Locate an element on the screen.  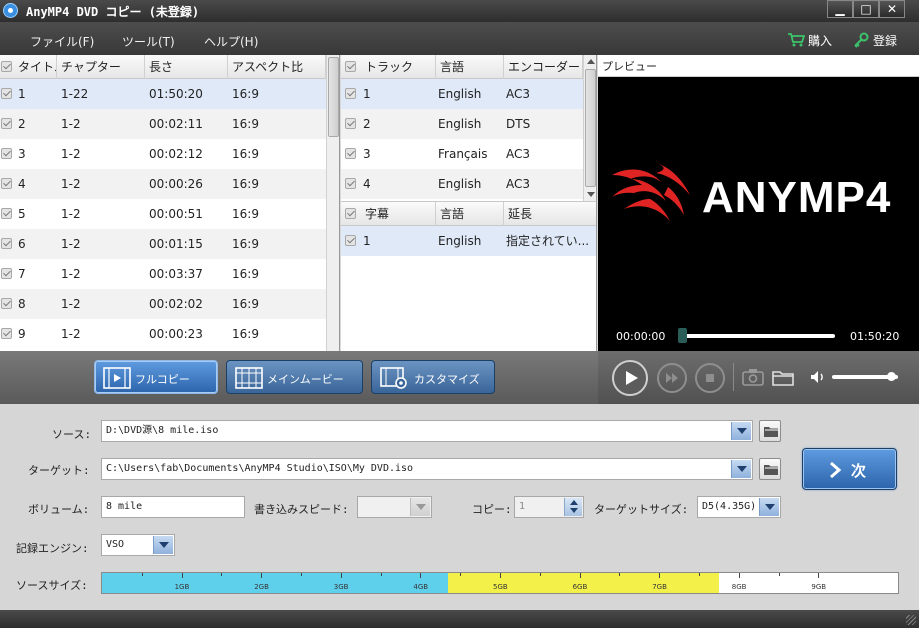
full-copy-button: フルコピー is located at coordinates (156, 377).